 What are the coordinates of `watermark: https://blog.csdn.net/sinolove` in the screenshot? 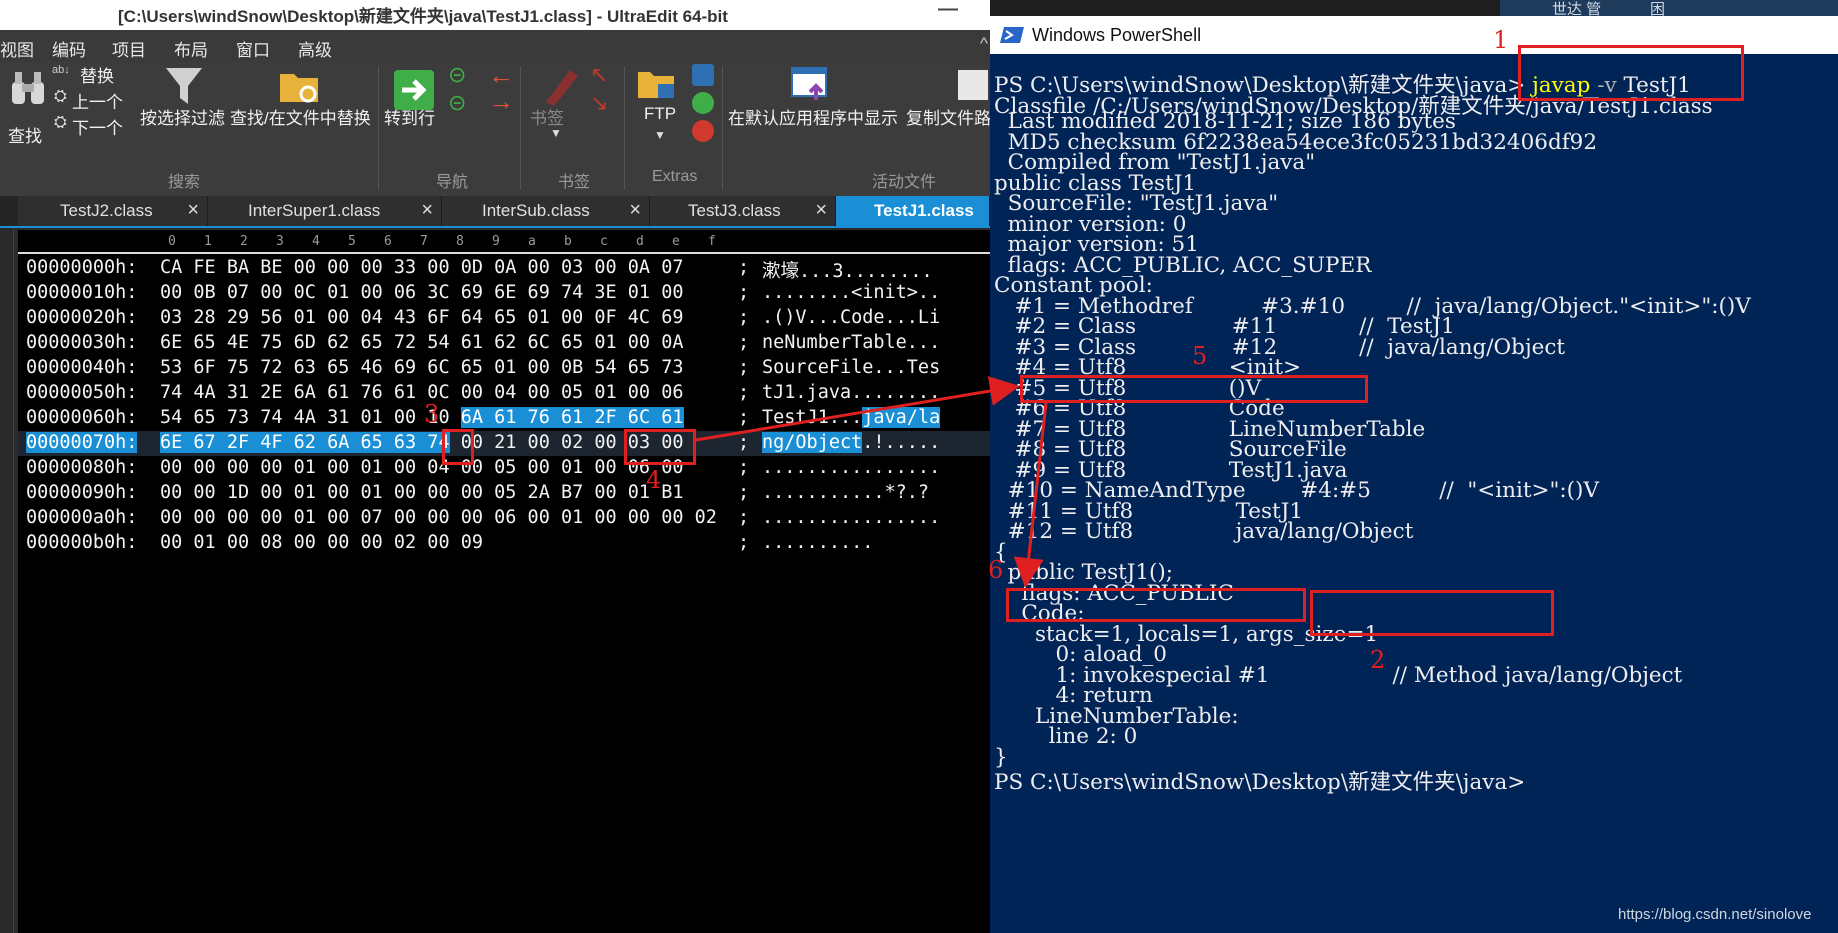 It's located at (1715, 914).